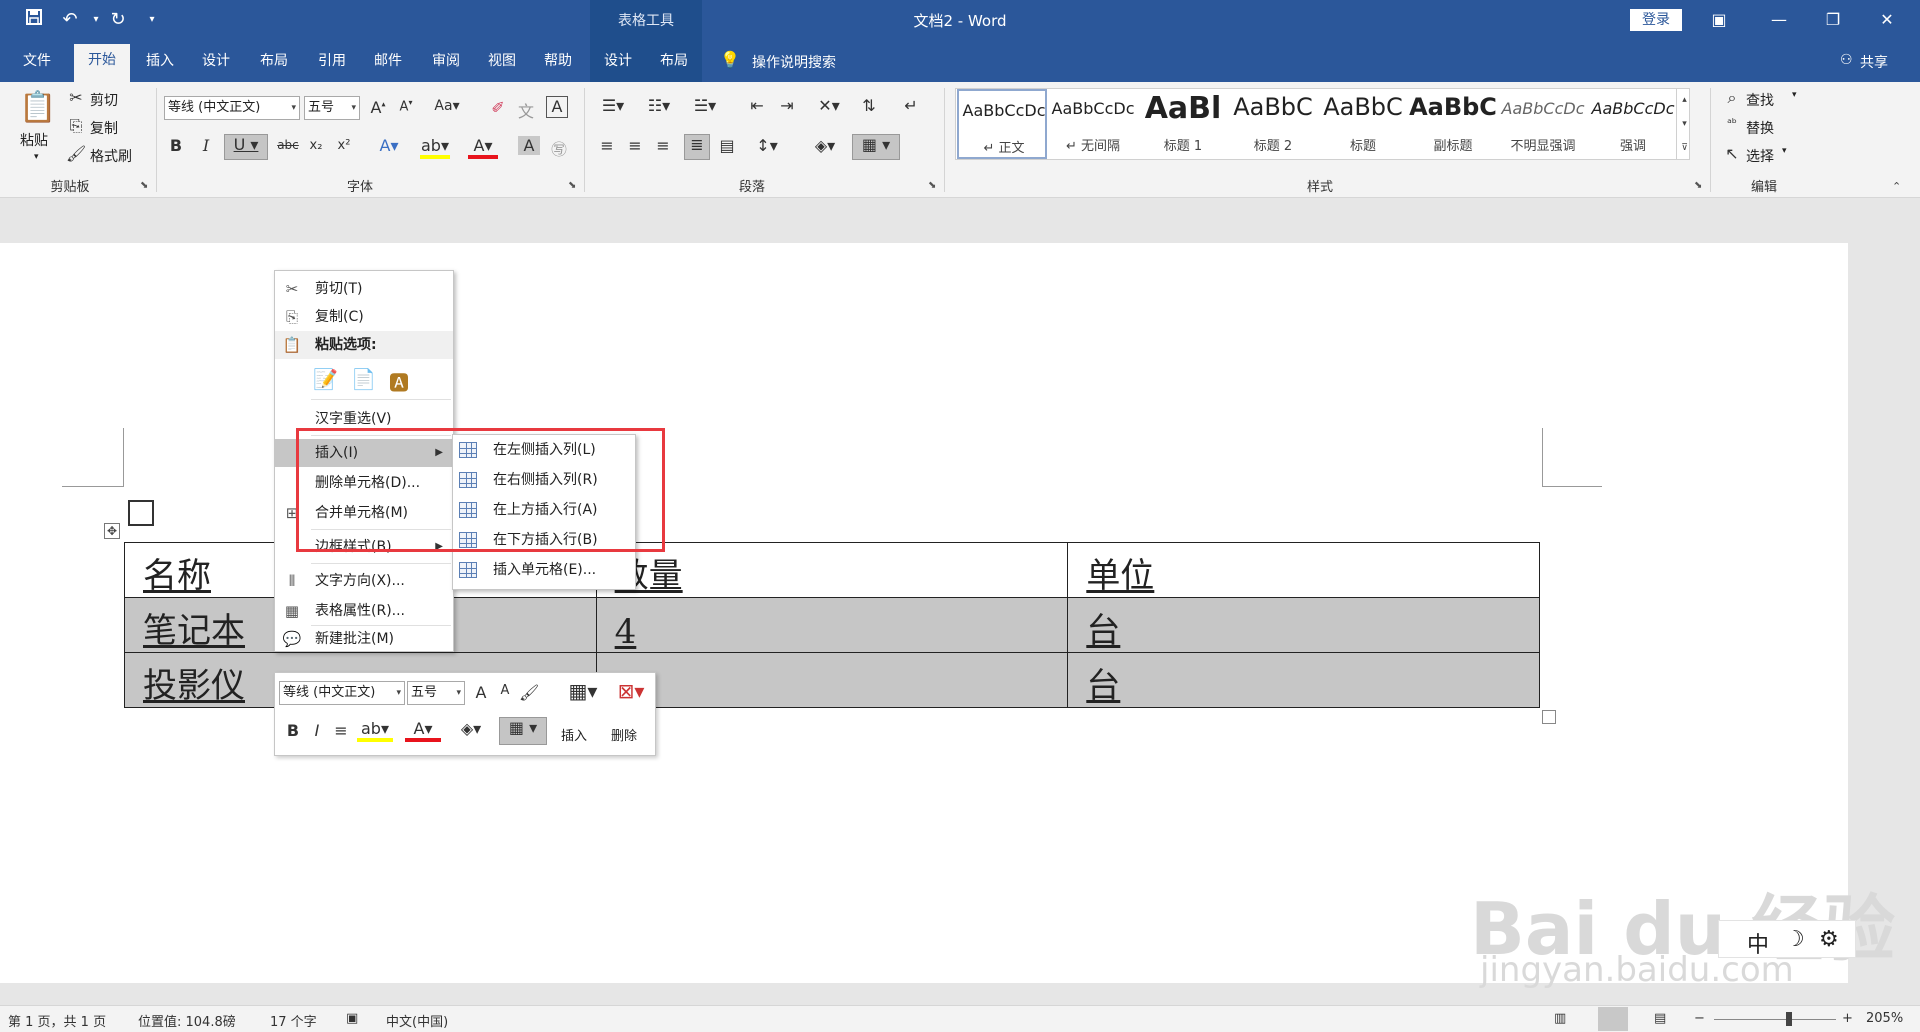 This screenshot has height=1032, width=1920. I want to click on mini-insert-button: 插入, so click(574, 734).